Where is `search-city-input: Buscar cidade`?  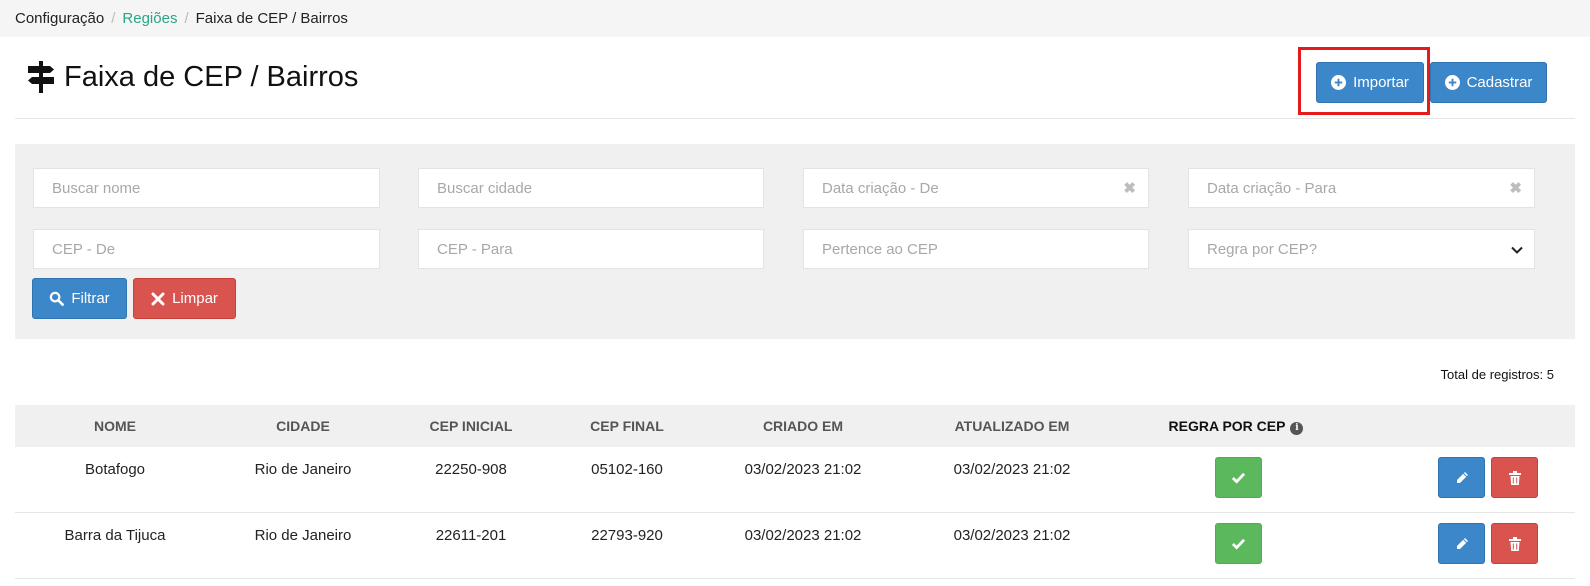
search-city-input: Buscar cidade is located at coordinates (591, 188).